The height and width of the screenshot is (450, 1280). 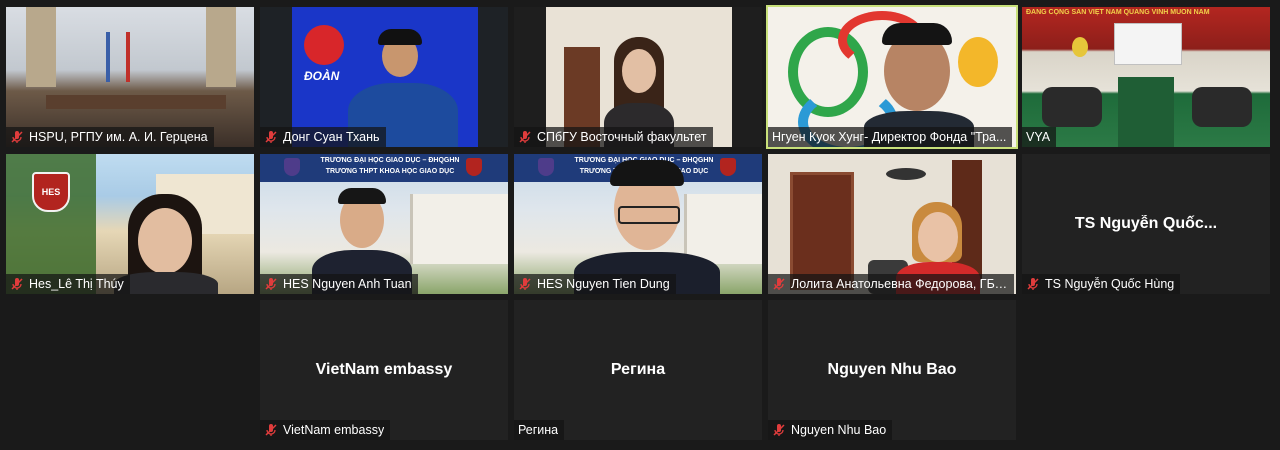 I want to click on participant-name-label: HES Nguyen Tien Dung, so click(x=595, y=284).